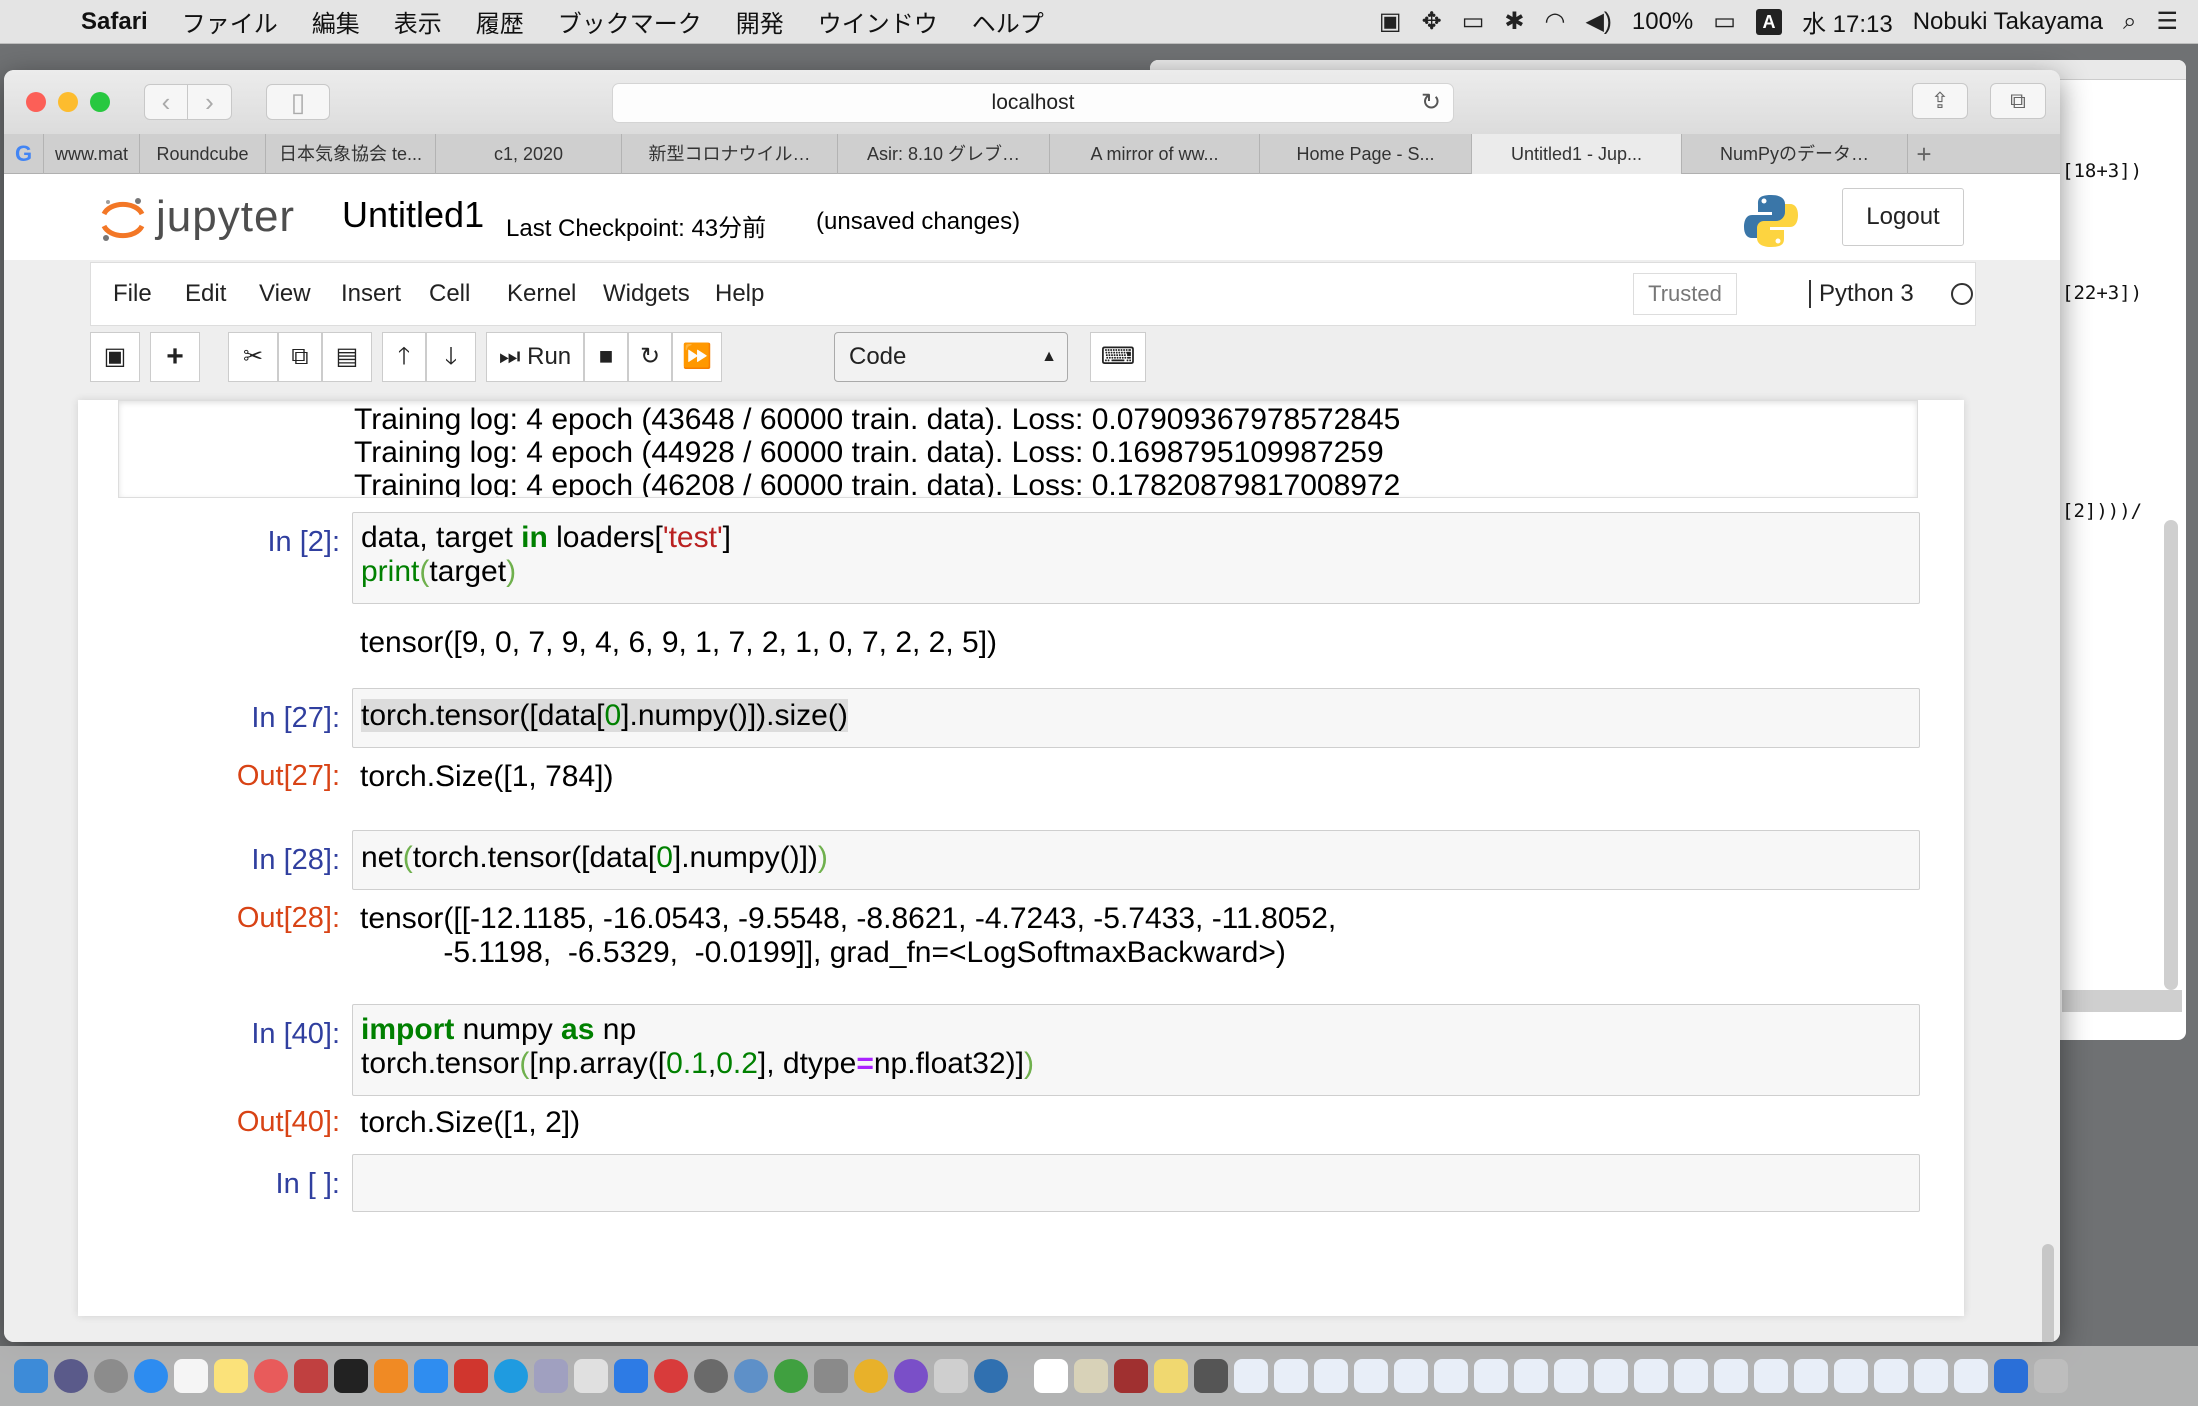 This screenshot has height=1406, width=2198. What do you see at coordinates (1685, 294) in the screenshot?
I see `trusted-indicator: Trusted` at bounding box center [1685, 294].